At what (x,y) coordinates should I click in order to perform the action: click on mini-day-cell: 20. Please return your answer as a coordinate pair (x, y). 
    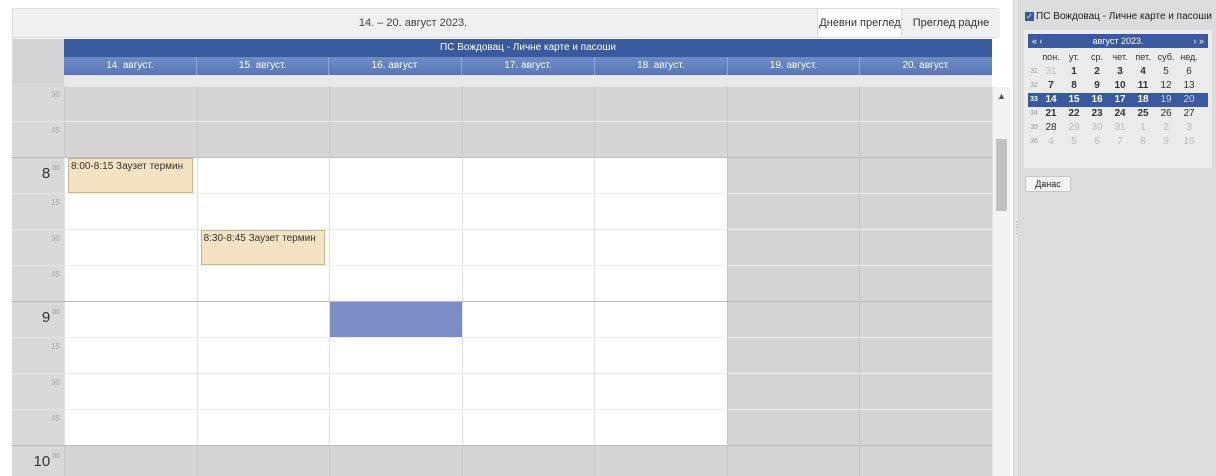
    Looking at the image, I should click on (1189, 100).